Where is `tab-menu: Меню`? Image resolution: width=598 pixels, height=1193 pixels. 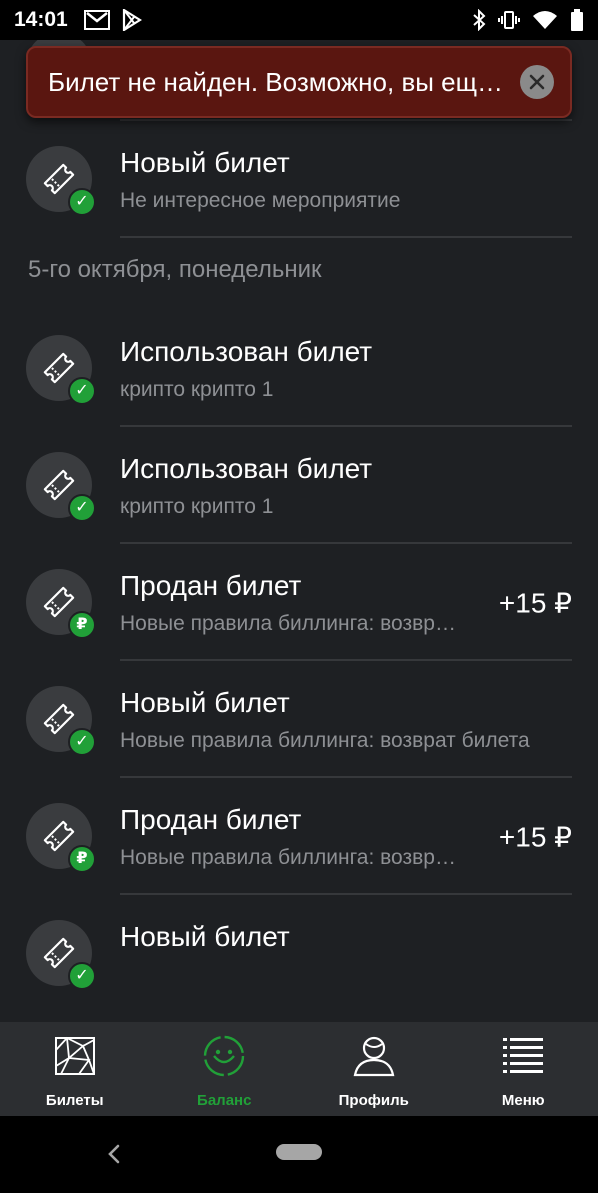 tab-menu: Меню is located at coordinates (523, 1069).